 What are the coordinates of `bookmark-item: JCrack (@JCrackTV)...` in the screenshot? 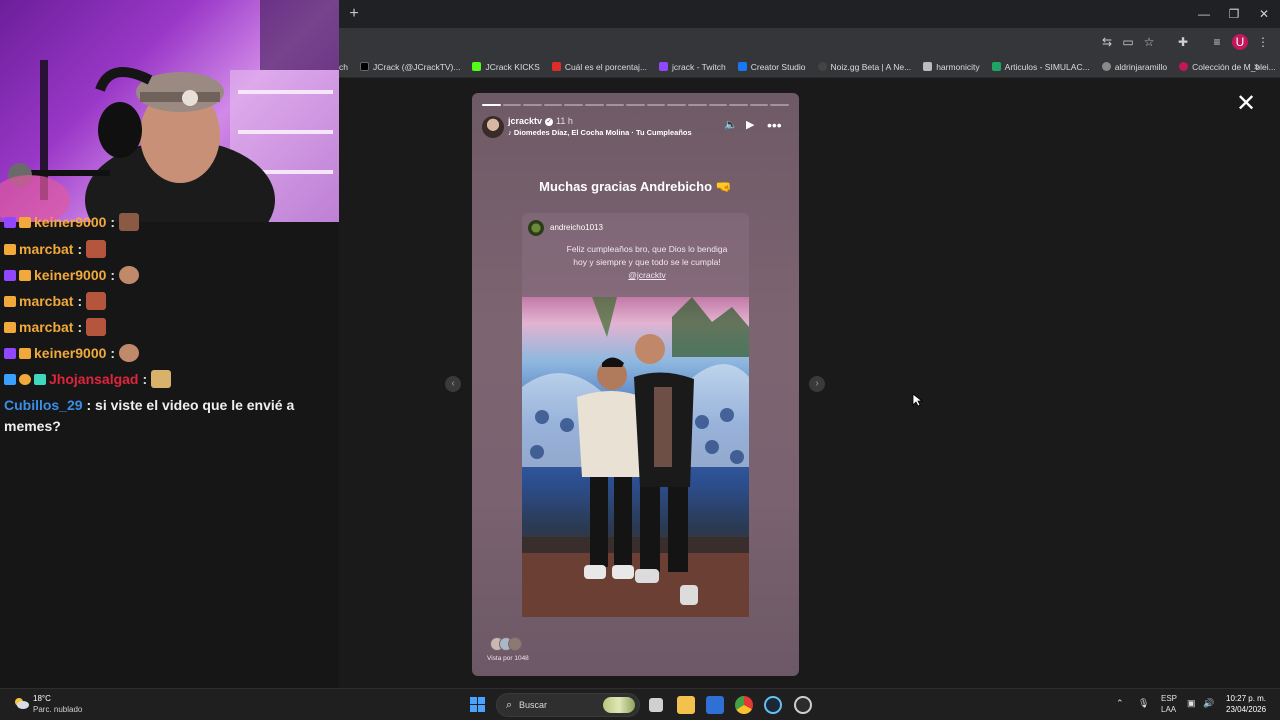 It's located at (409, 67).